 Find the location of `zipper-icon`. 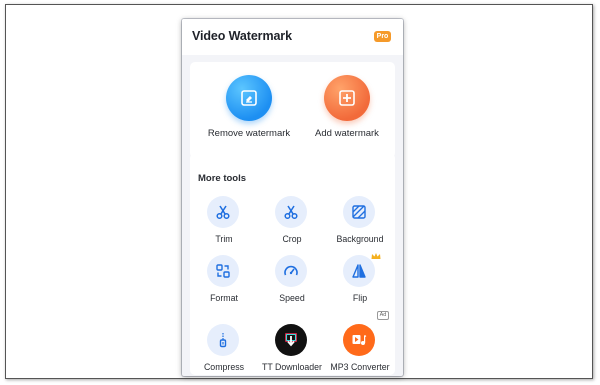

zipper-icon is located at coordinates (223, 340).